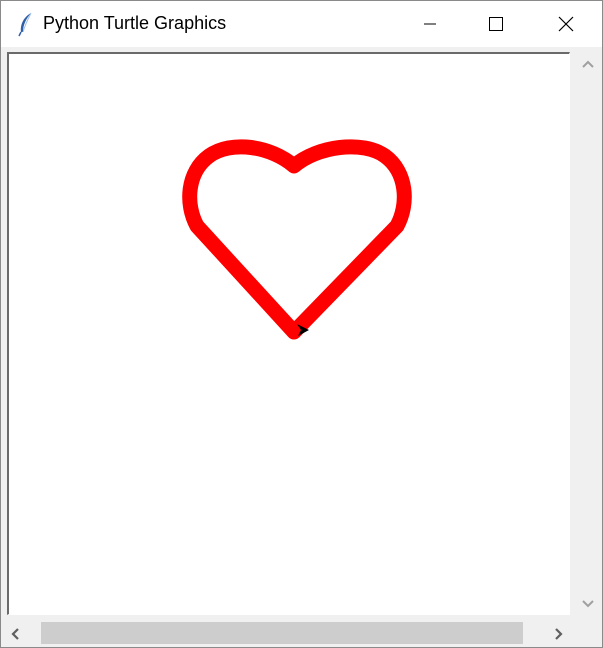 The height and width of the screenshot is (648, 603). I want to click on feather-icon, so click(25, 24).